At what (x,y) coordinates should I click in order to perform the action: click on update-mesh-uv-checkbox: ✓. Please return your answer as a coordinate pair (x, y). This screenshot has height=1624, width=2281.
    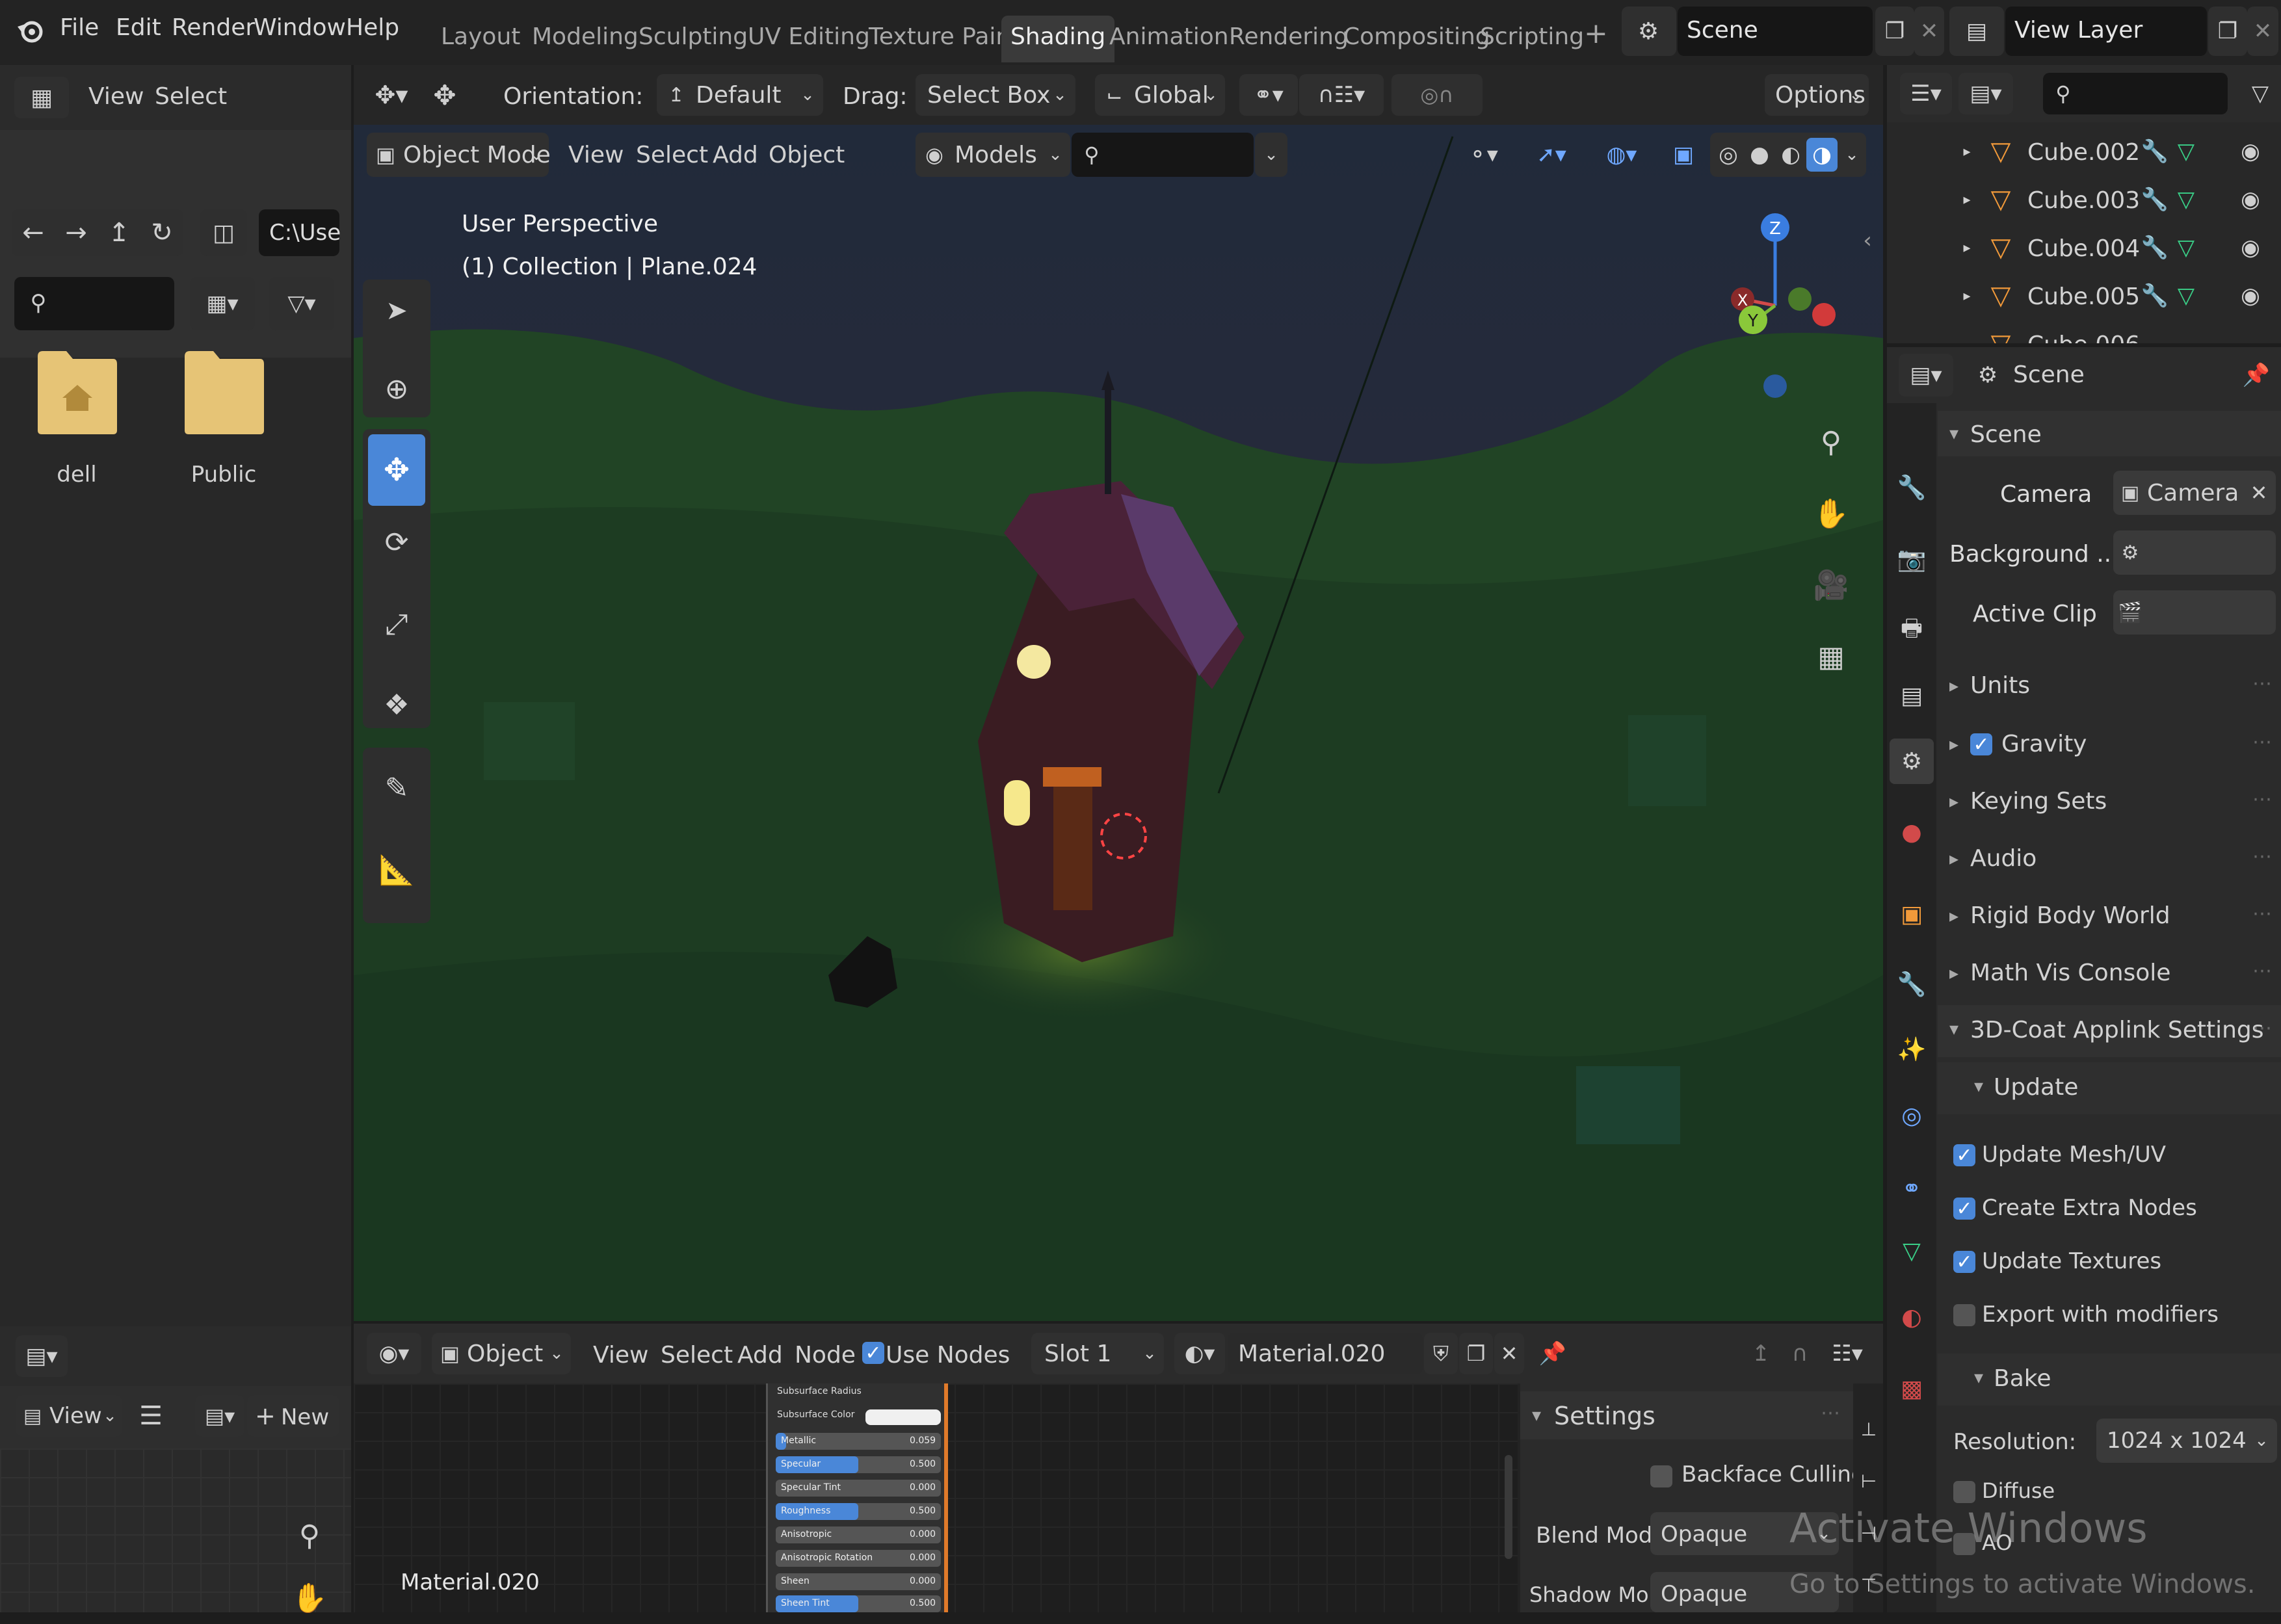
    Looking at the image, I should click on (1964, 1155).